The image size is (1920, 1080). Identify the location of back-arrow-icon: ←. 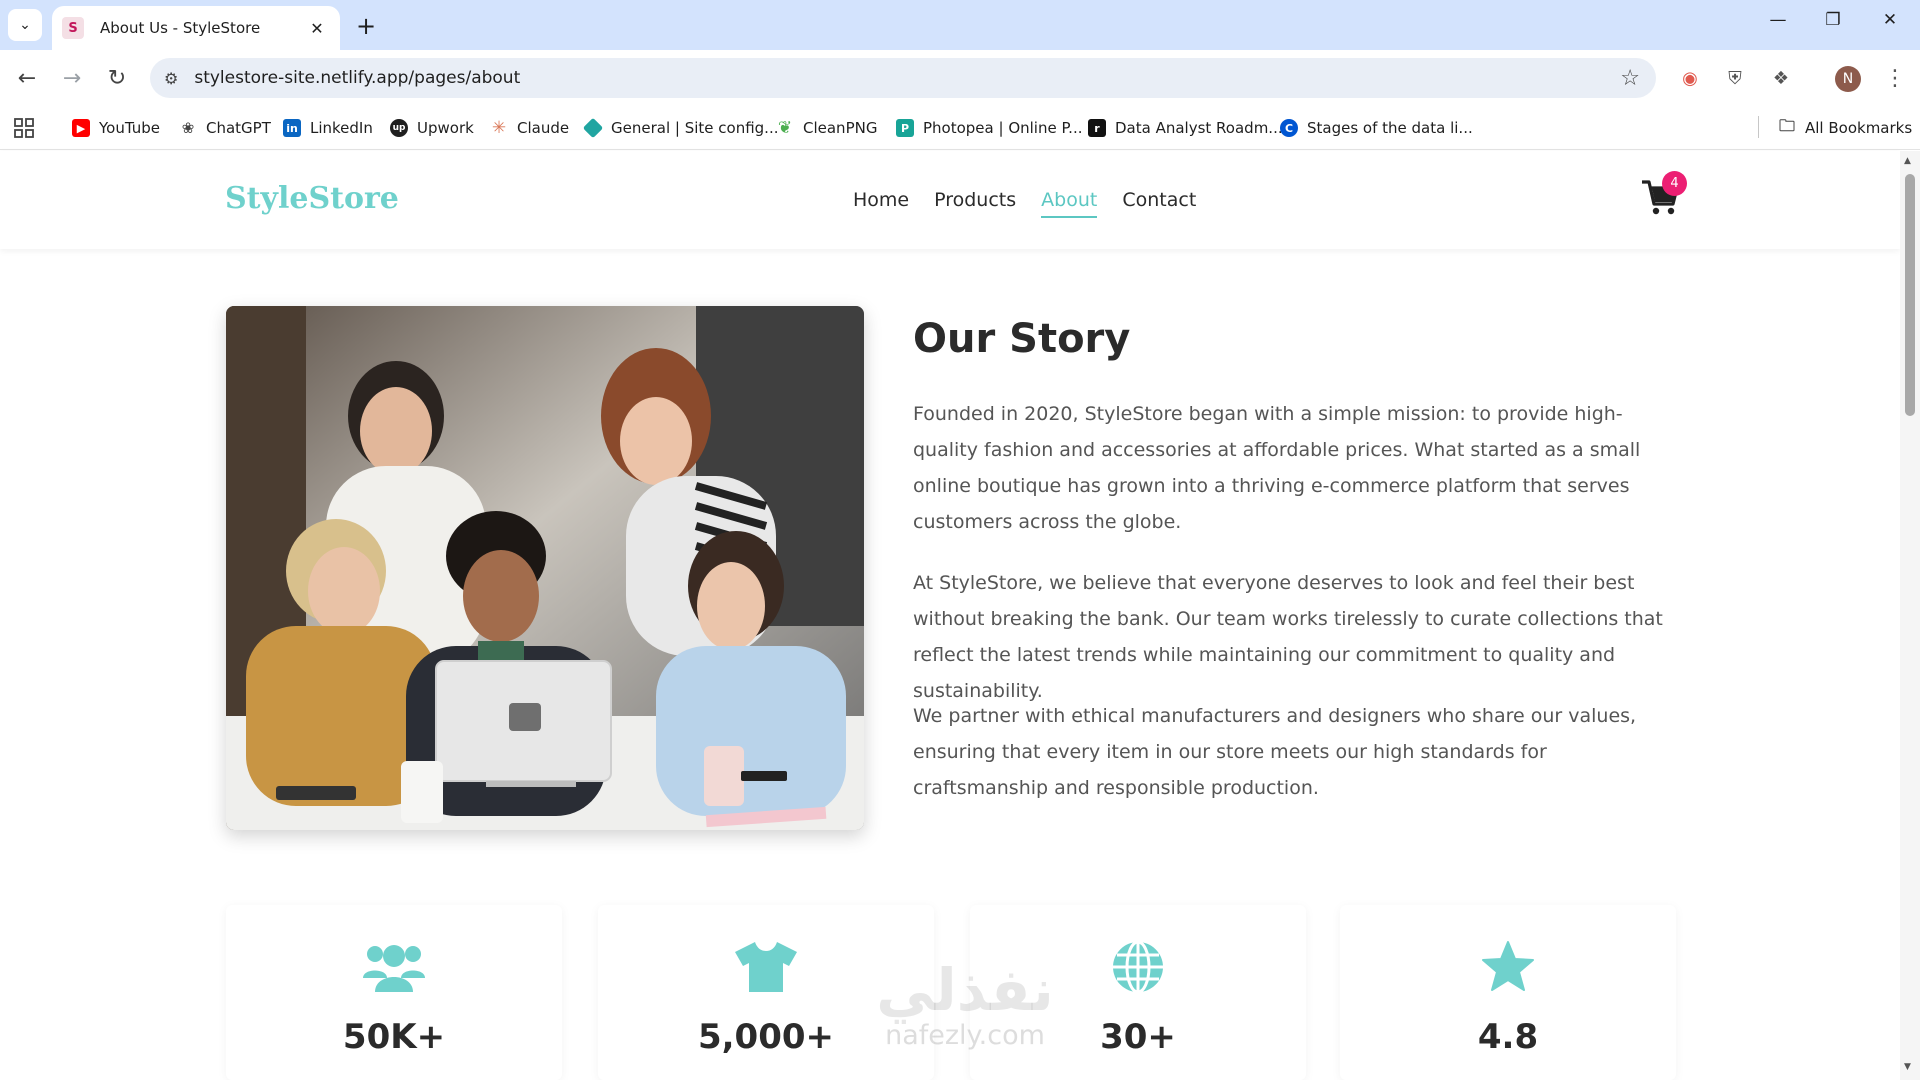
(27, 78).